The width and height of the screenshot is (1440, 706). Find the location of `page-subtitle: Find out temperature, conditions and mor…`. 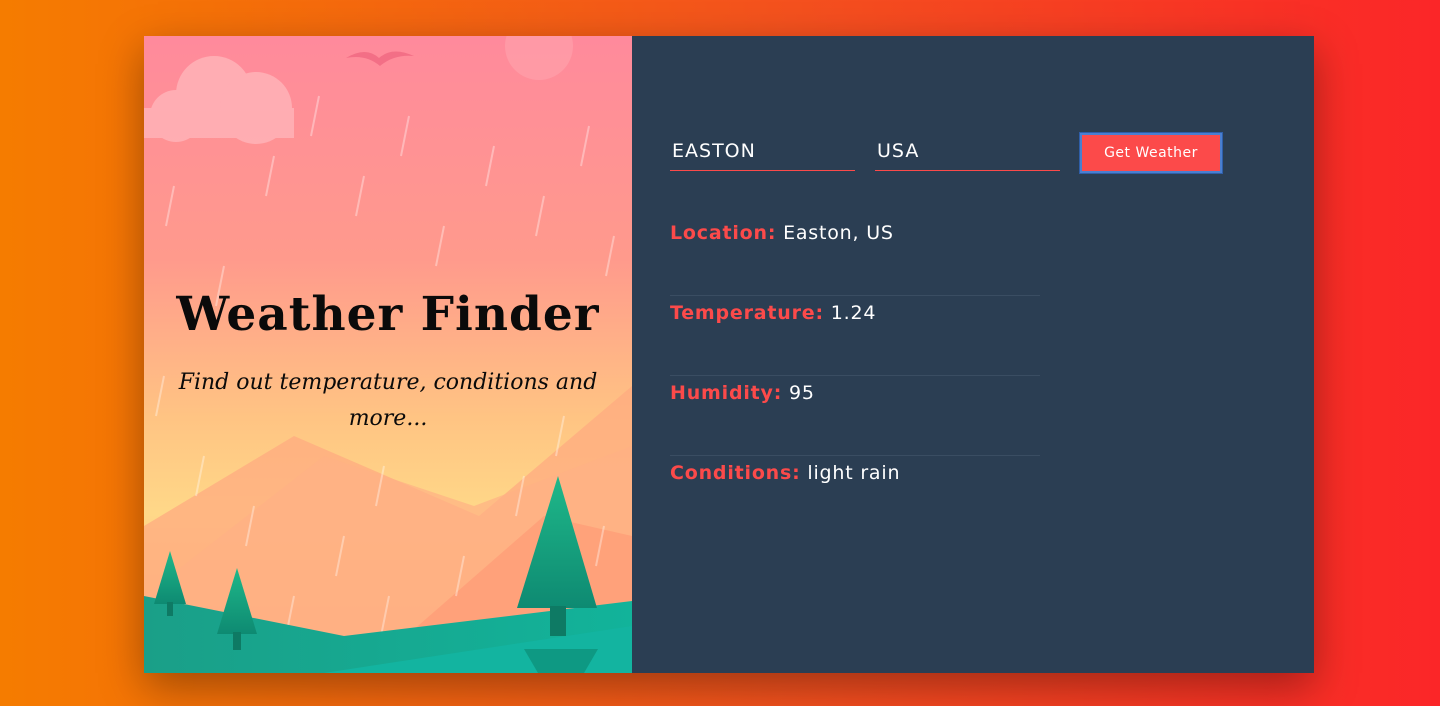

page-subtitle: Find out temperature, conditions and mor… is located at coordinates (388, 400).